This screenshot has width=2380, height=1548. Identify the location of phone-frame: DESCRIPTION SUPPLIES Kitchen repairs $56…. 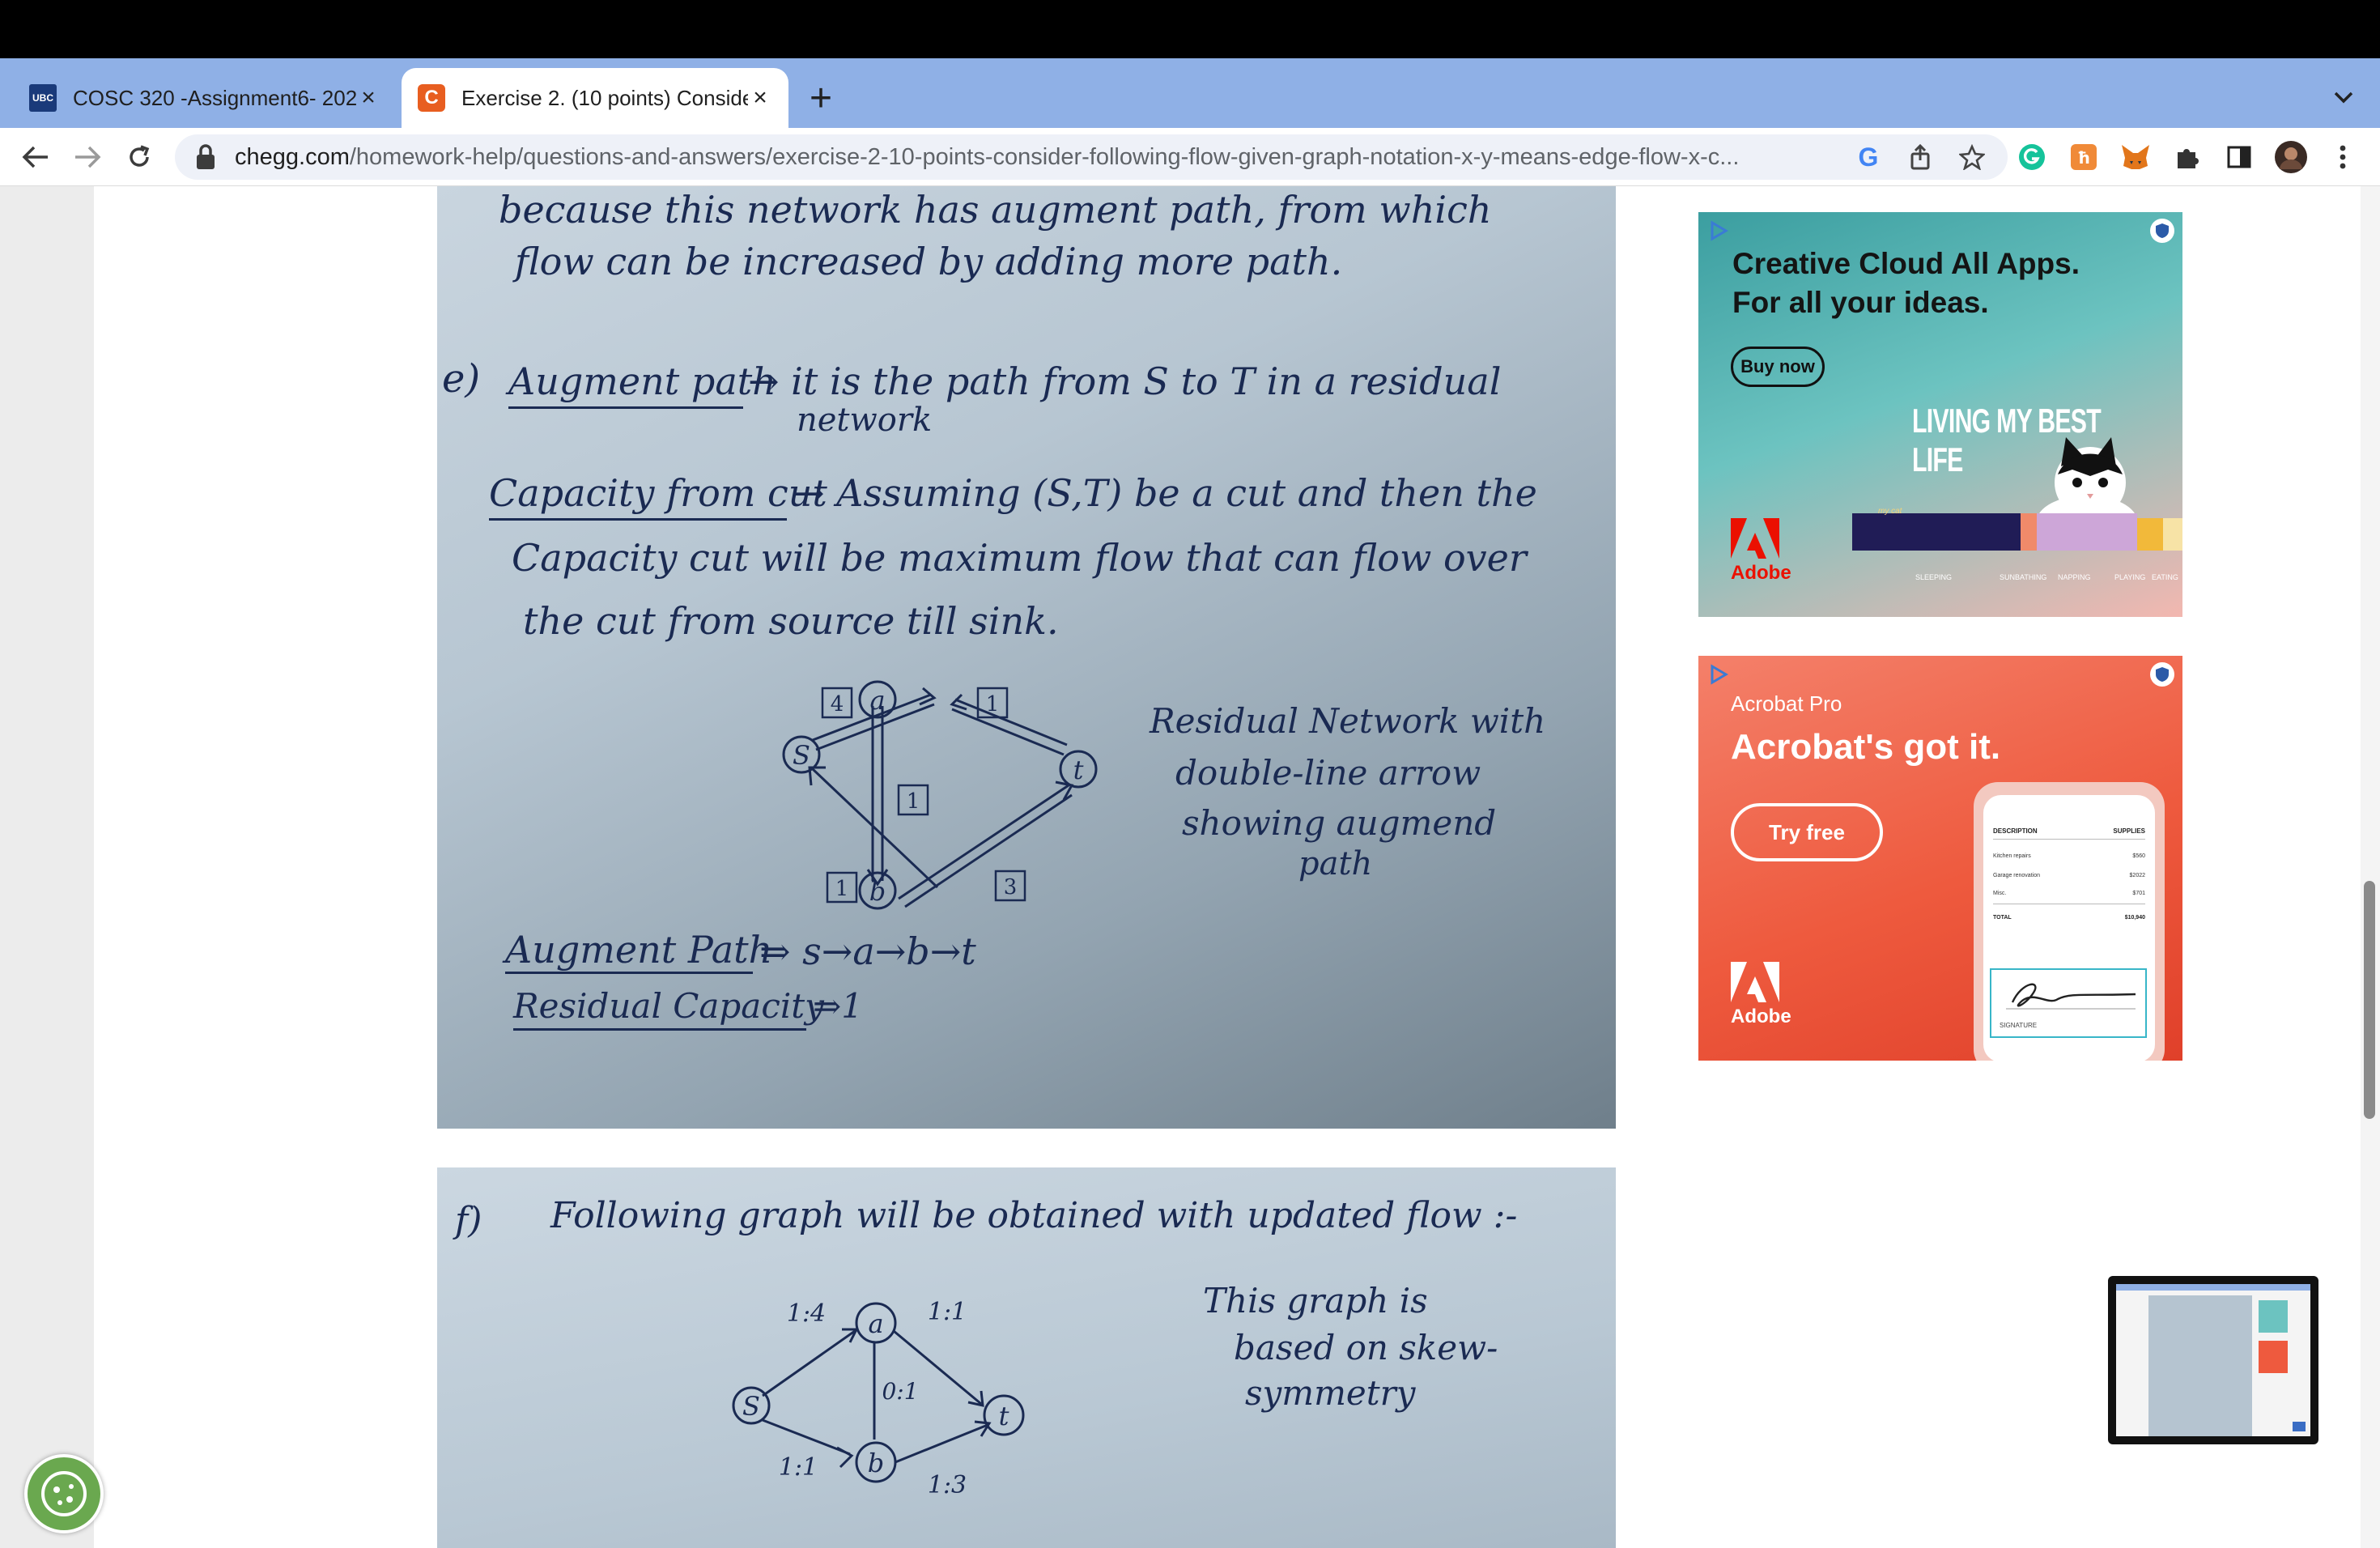
(2069, 921).